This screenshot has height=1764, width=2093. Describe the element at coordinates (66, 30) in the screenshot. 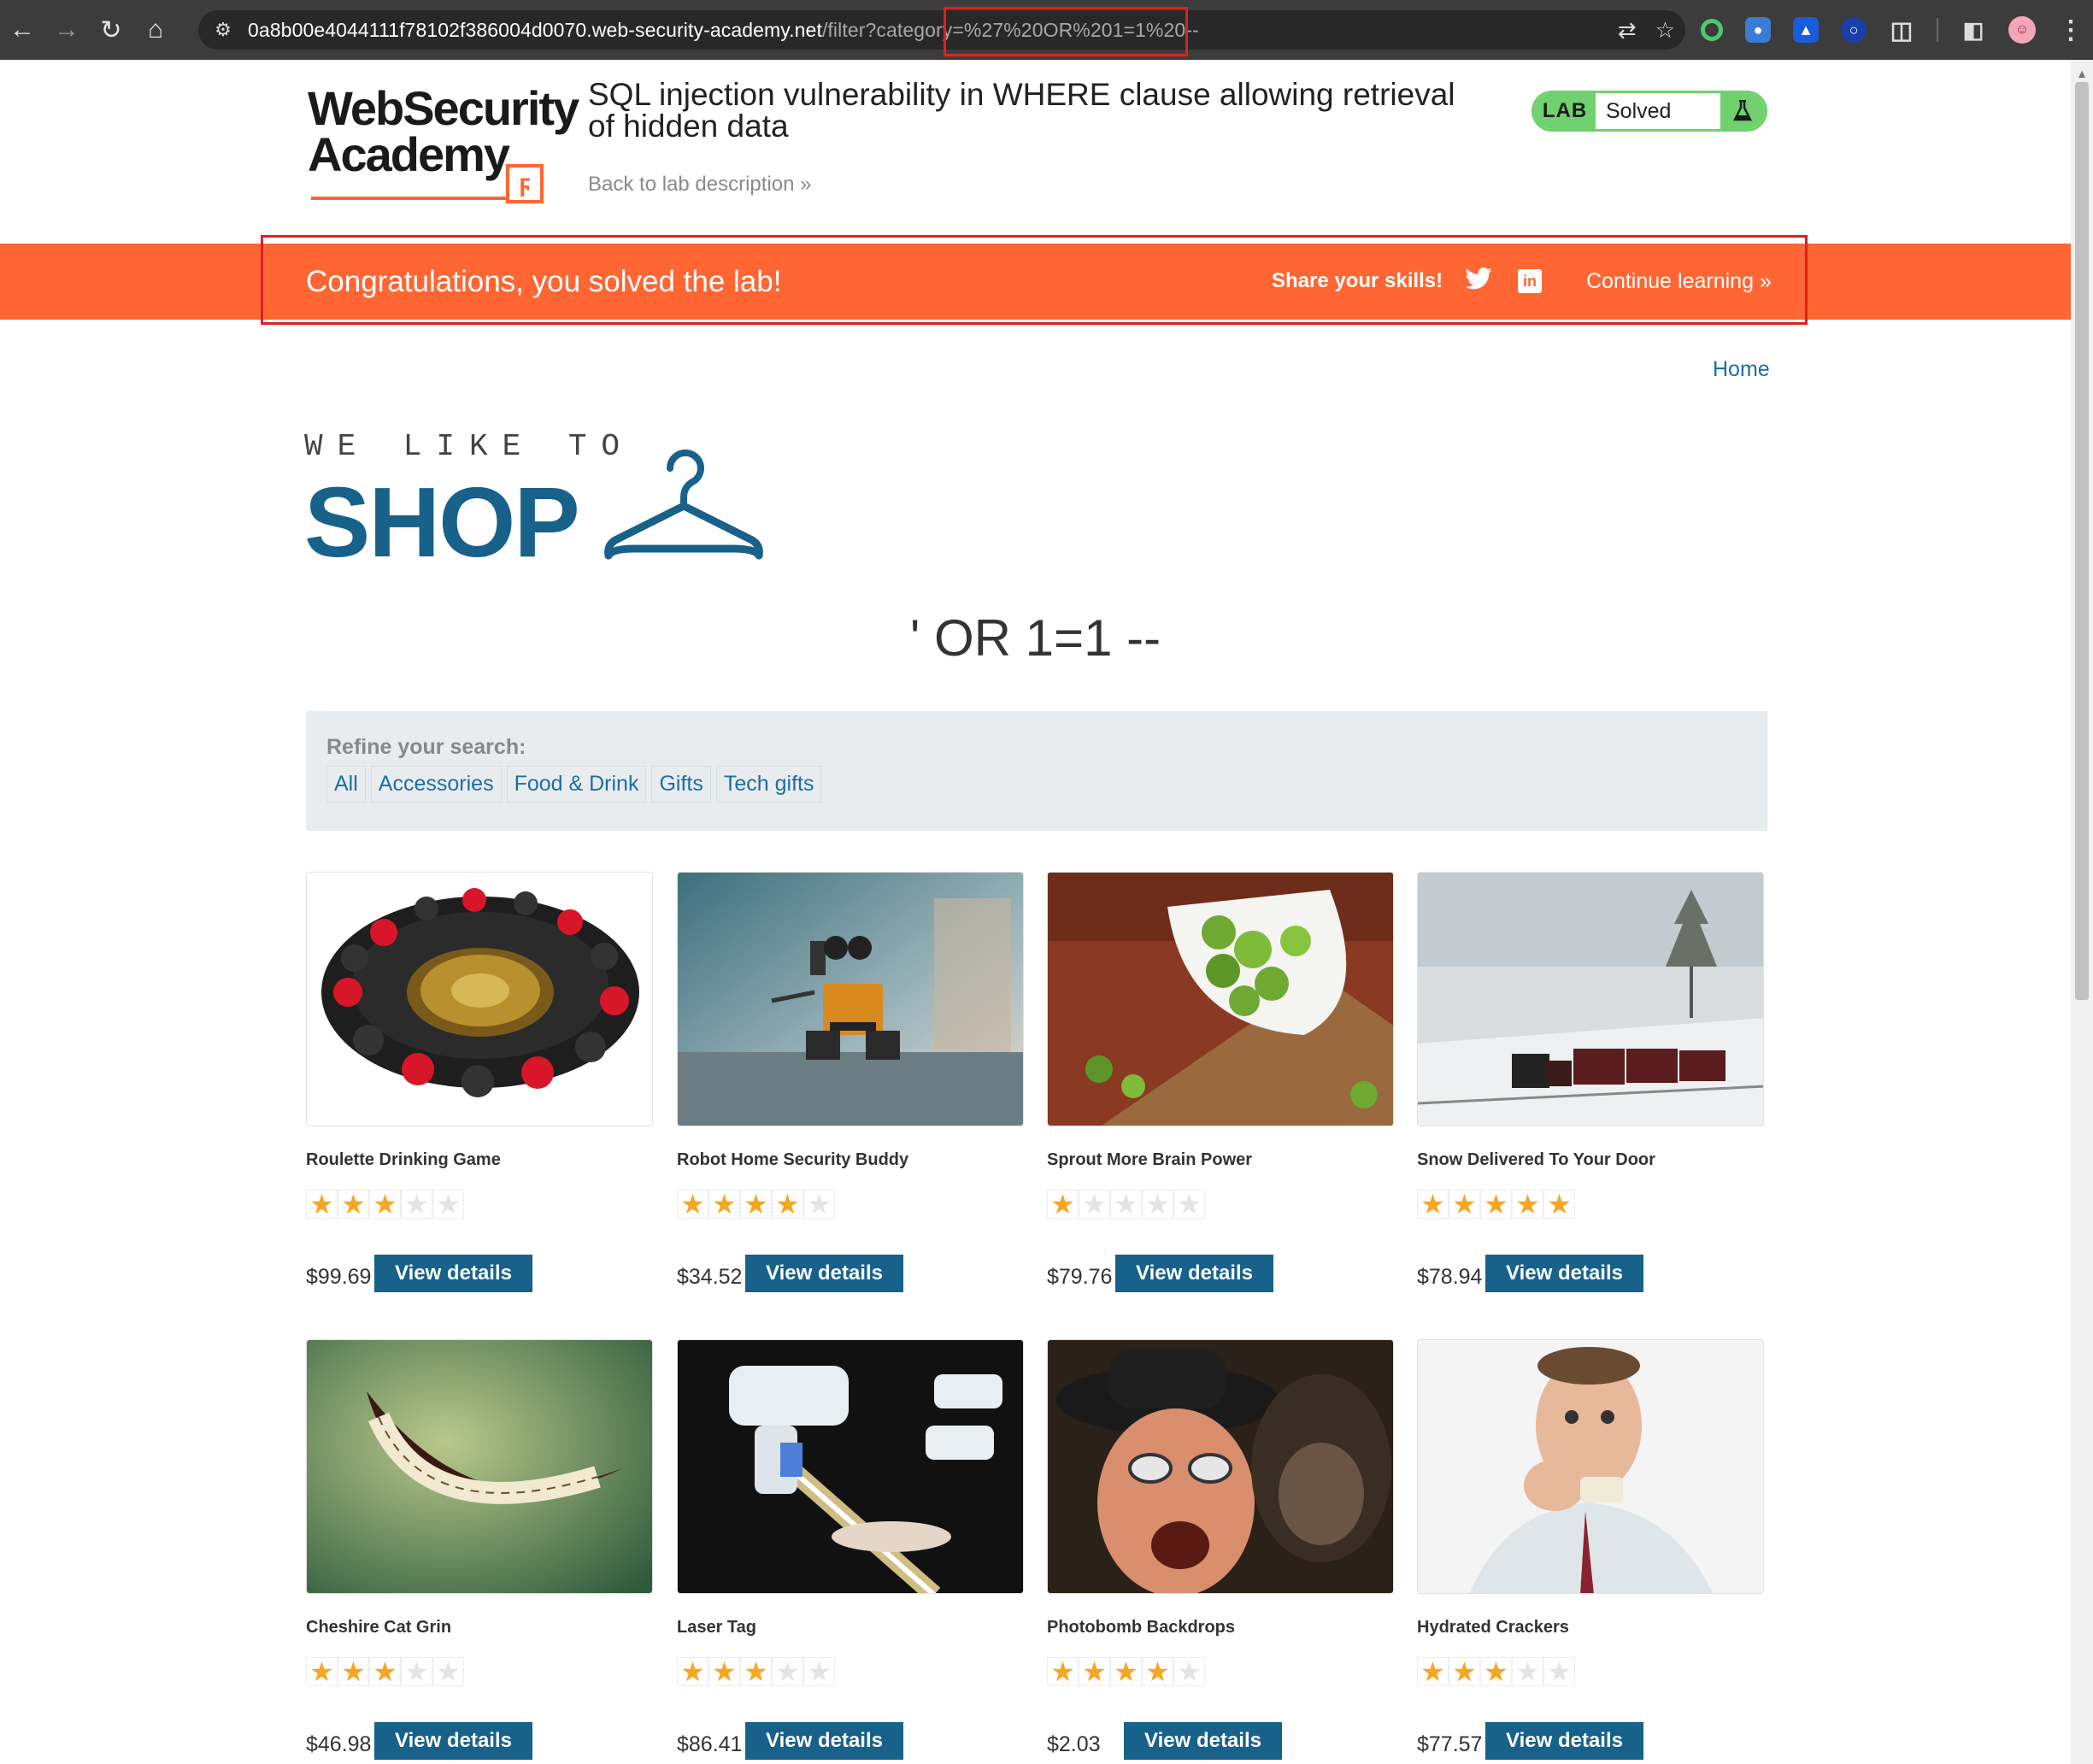

I see `forward-arrow-icon: →` at that location.